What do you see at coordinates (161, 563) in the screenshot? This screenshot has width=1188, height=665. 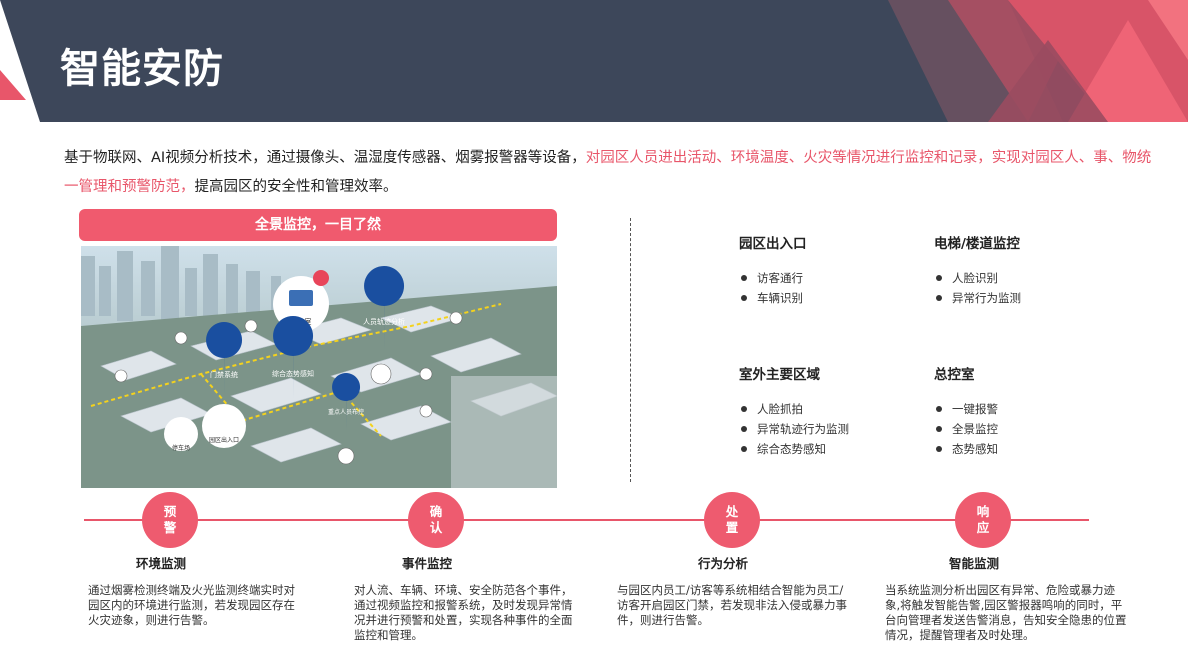 I see `step-title: 环境监测` at bounding box center [161, 563].